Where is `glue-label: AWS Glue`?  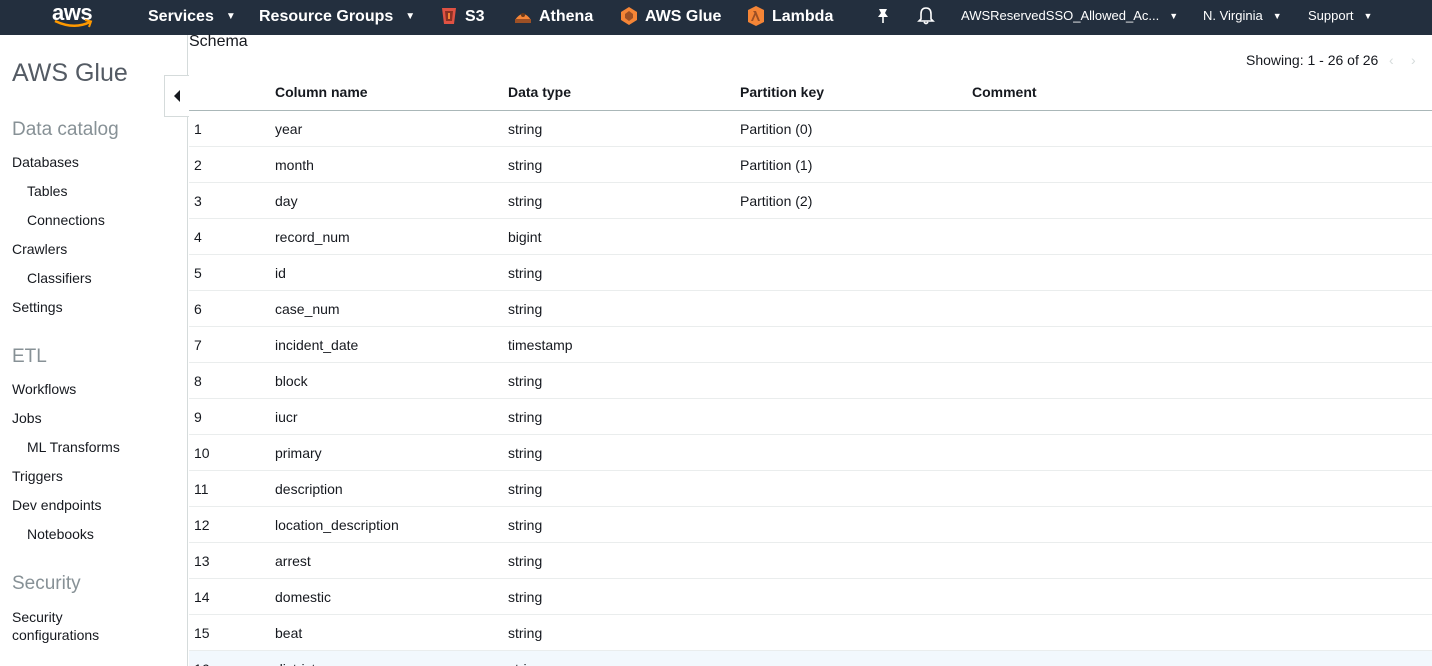
glue-label: AWS Glue is located at coordinates (683, 16).